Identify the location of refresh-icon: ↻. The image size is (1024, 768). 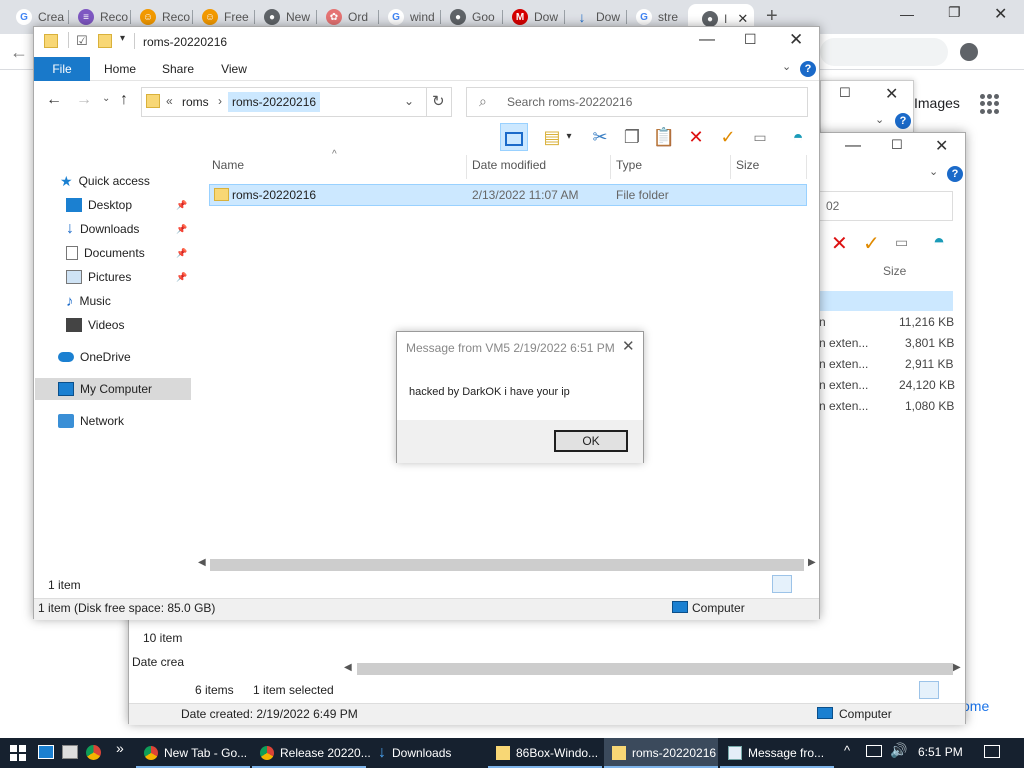
(438, 101).